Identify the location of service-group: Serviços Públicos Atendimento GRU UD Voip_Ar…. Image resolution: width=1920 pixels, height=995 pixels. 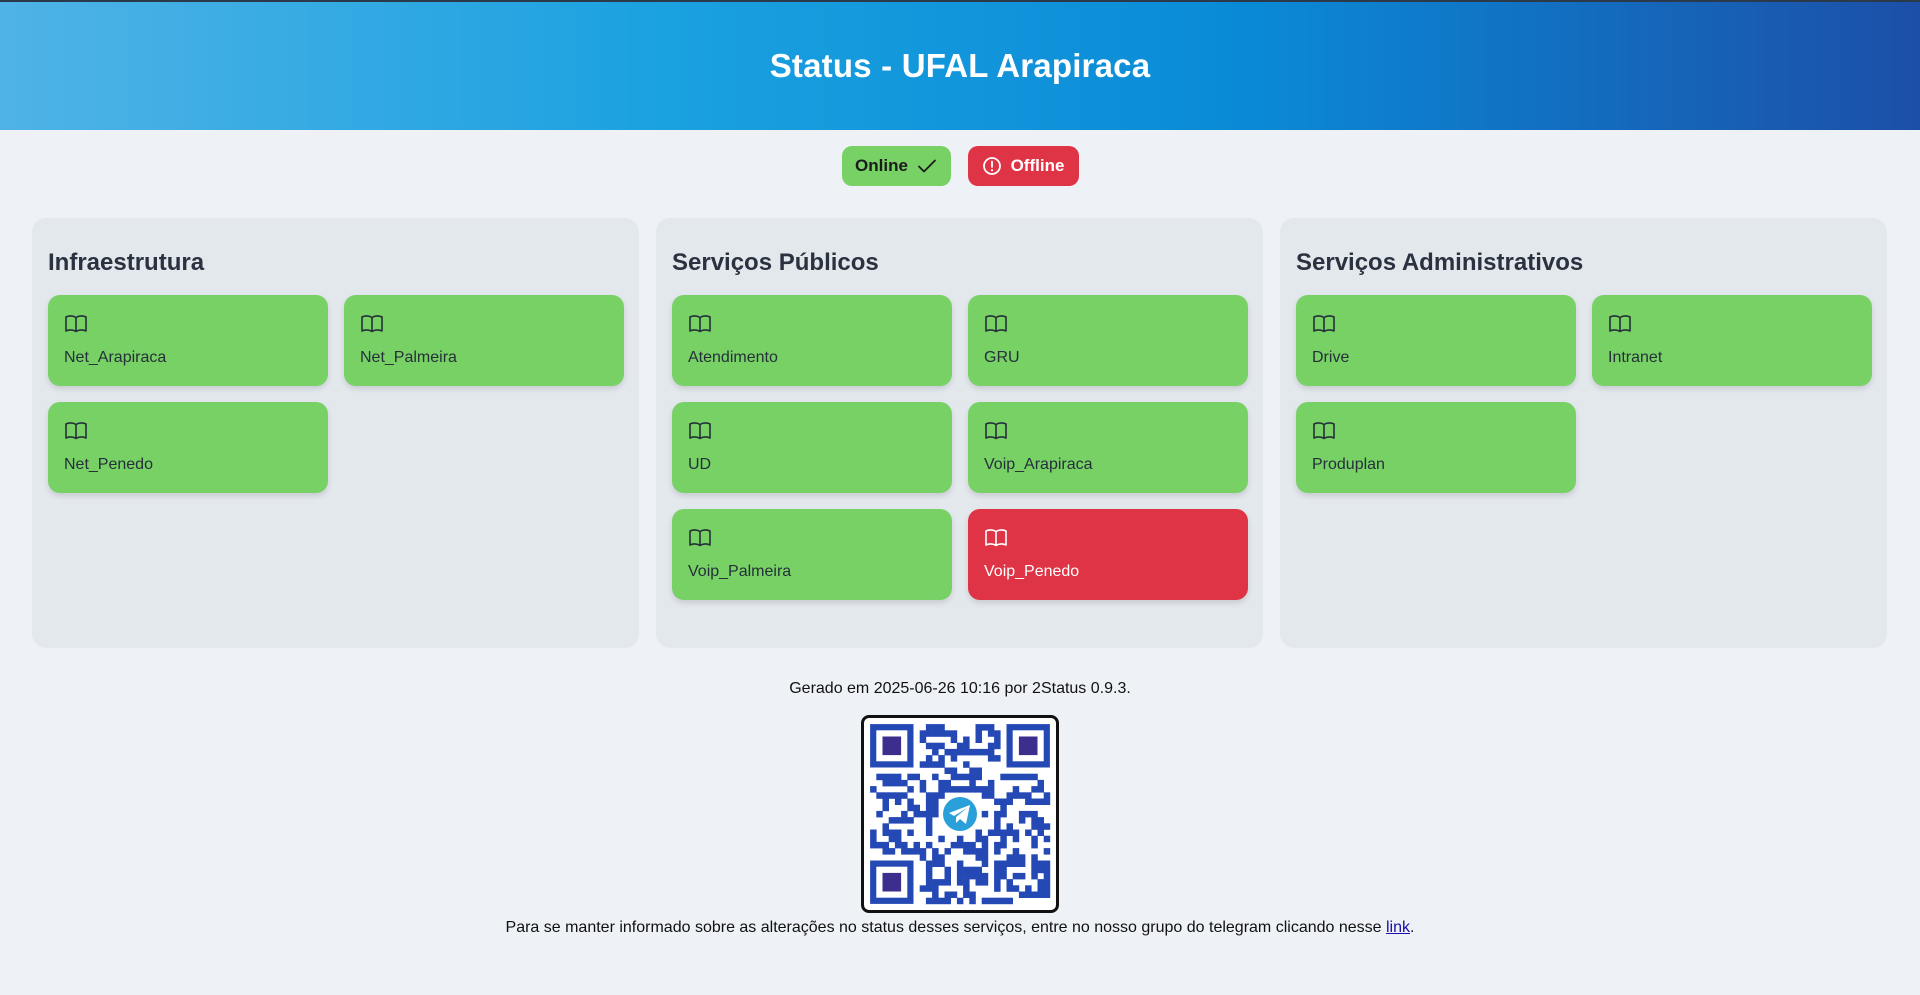
(959, 433).